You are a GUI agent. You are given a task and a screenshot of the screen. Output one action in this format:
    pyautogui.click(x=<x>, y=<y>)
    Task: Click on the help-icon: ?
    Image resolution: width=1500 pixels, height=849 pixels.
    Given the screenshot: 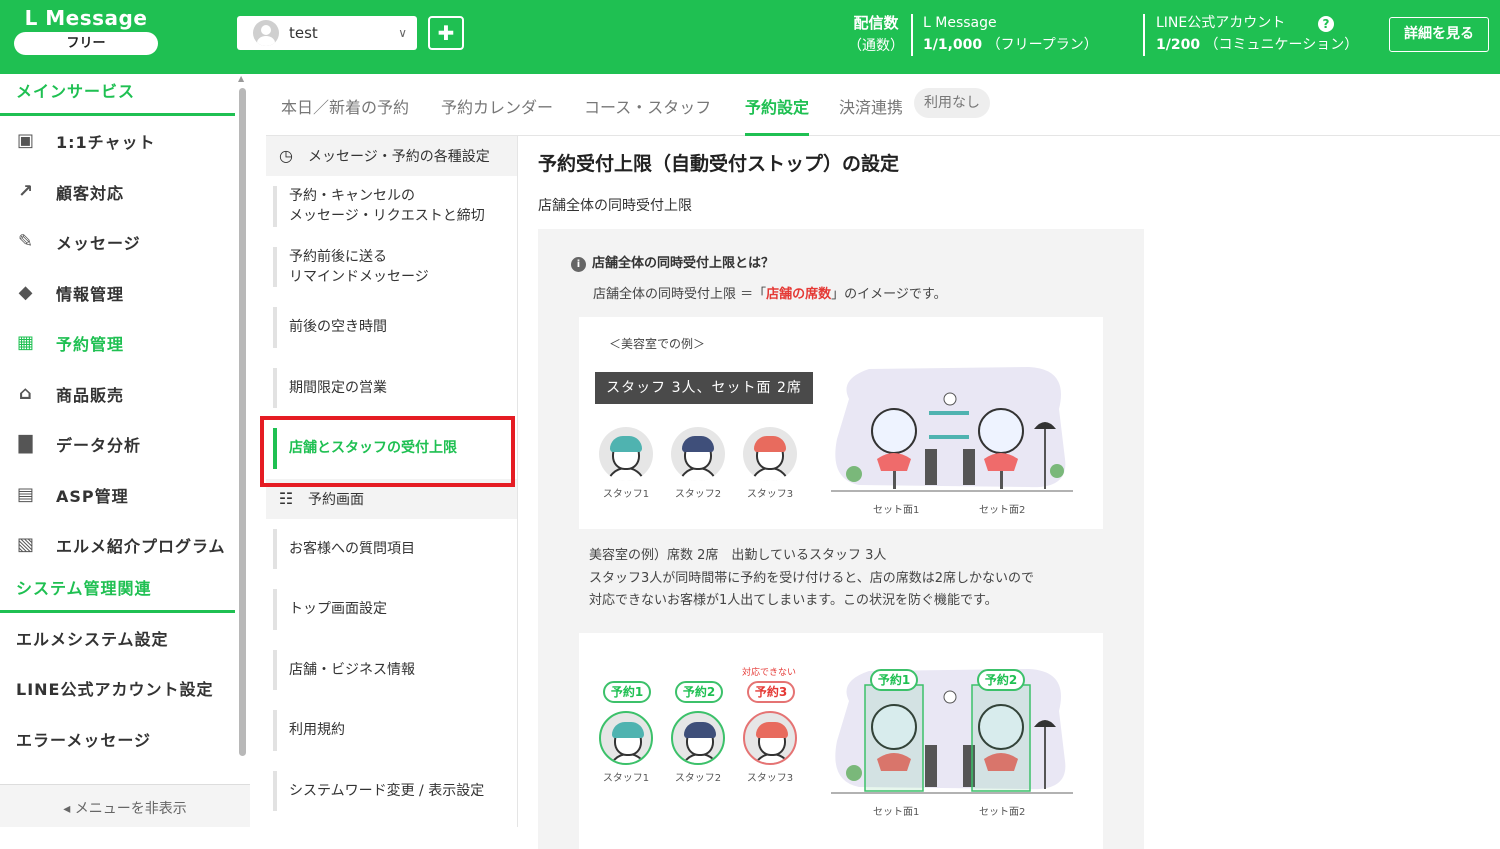 What is the action you would take?
    pyautogui.click(x=1326, y=24)
    